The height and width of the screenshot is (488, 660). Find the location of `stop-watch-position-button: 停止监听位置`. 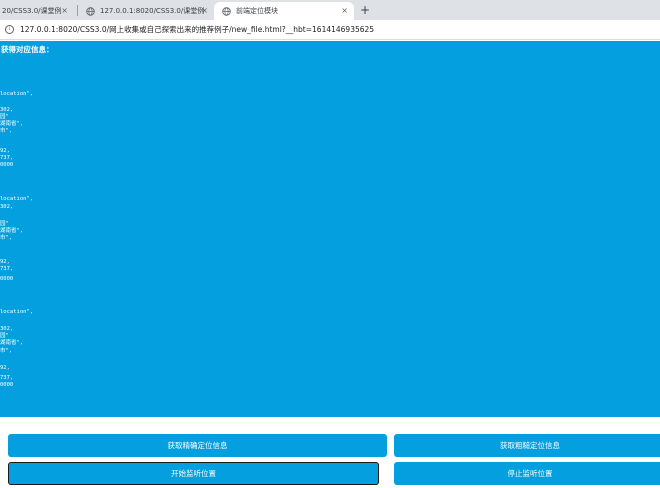

stop-watch-position-button: 停止监听位置 is located at coordinates (527, 473).